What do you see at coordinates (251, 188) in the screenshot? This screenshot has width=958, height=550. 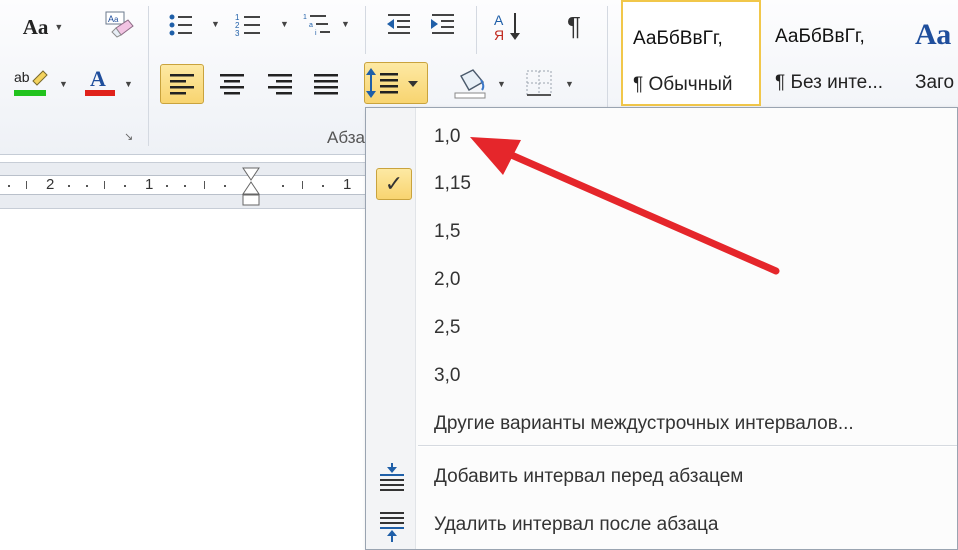 I see `indent-marker-icon` at bounding box center [251, 188].